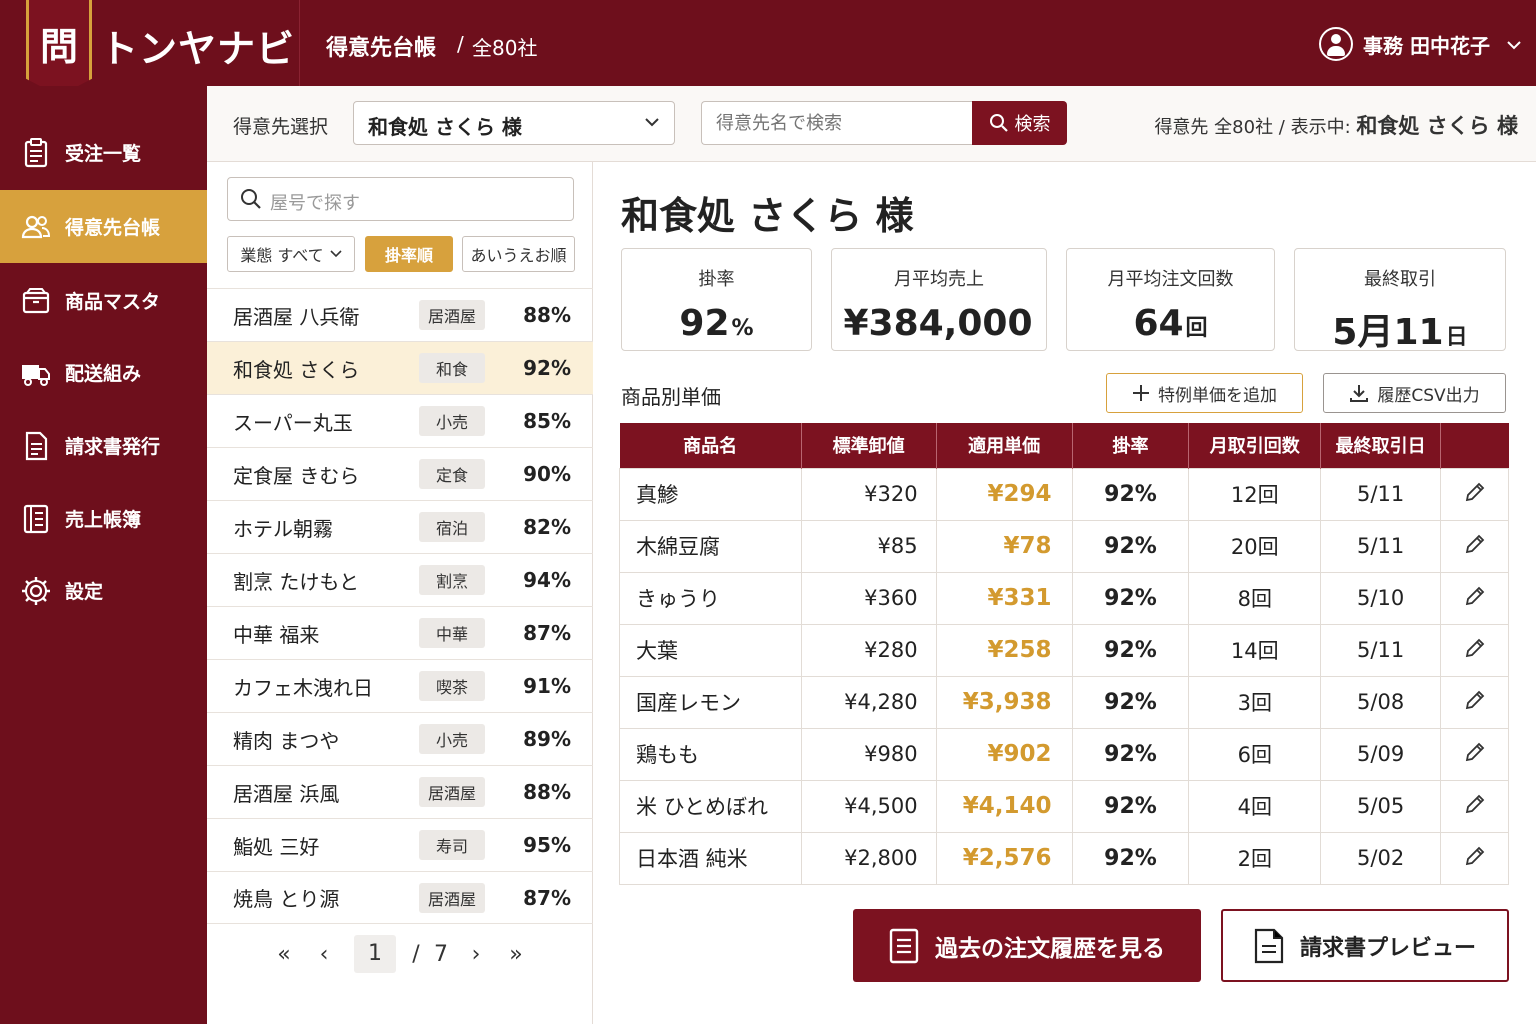  Describe the element at coordinates (400, 579) in the screenshot. I see `list-item: 割烹 たけもと 割烹 94%` at that location.